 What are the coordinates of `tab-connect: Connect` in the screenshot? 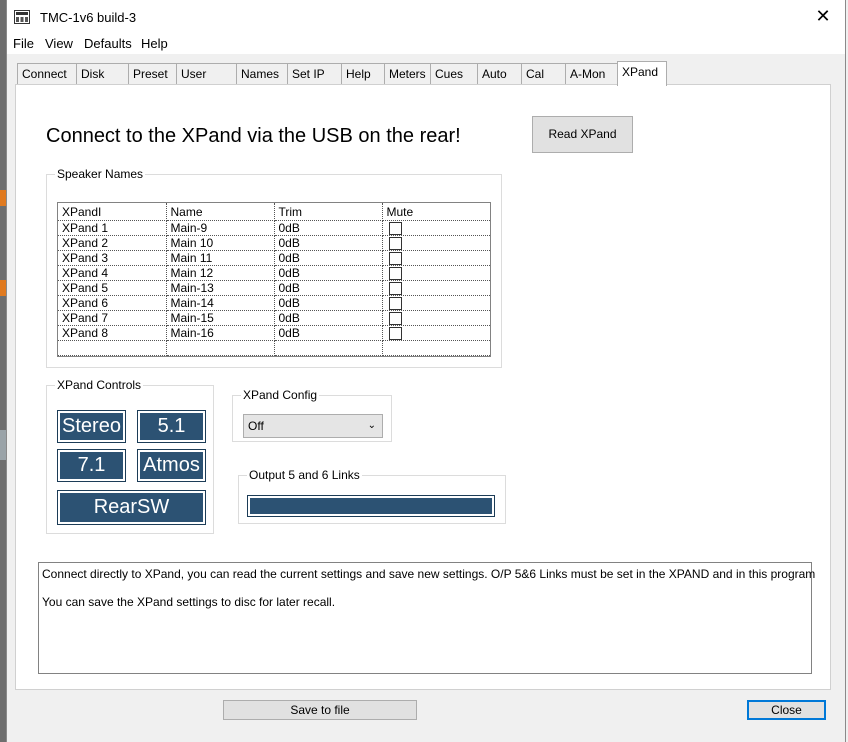 It's located at (47, 73).